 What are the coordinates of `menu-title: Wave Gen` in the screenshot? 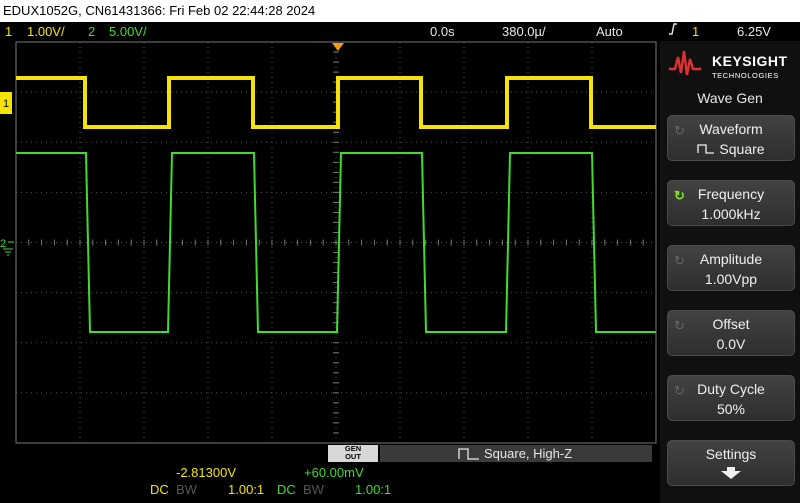 It's located at (730, 98).